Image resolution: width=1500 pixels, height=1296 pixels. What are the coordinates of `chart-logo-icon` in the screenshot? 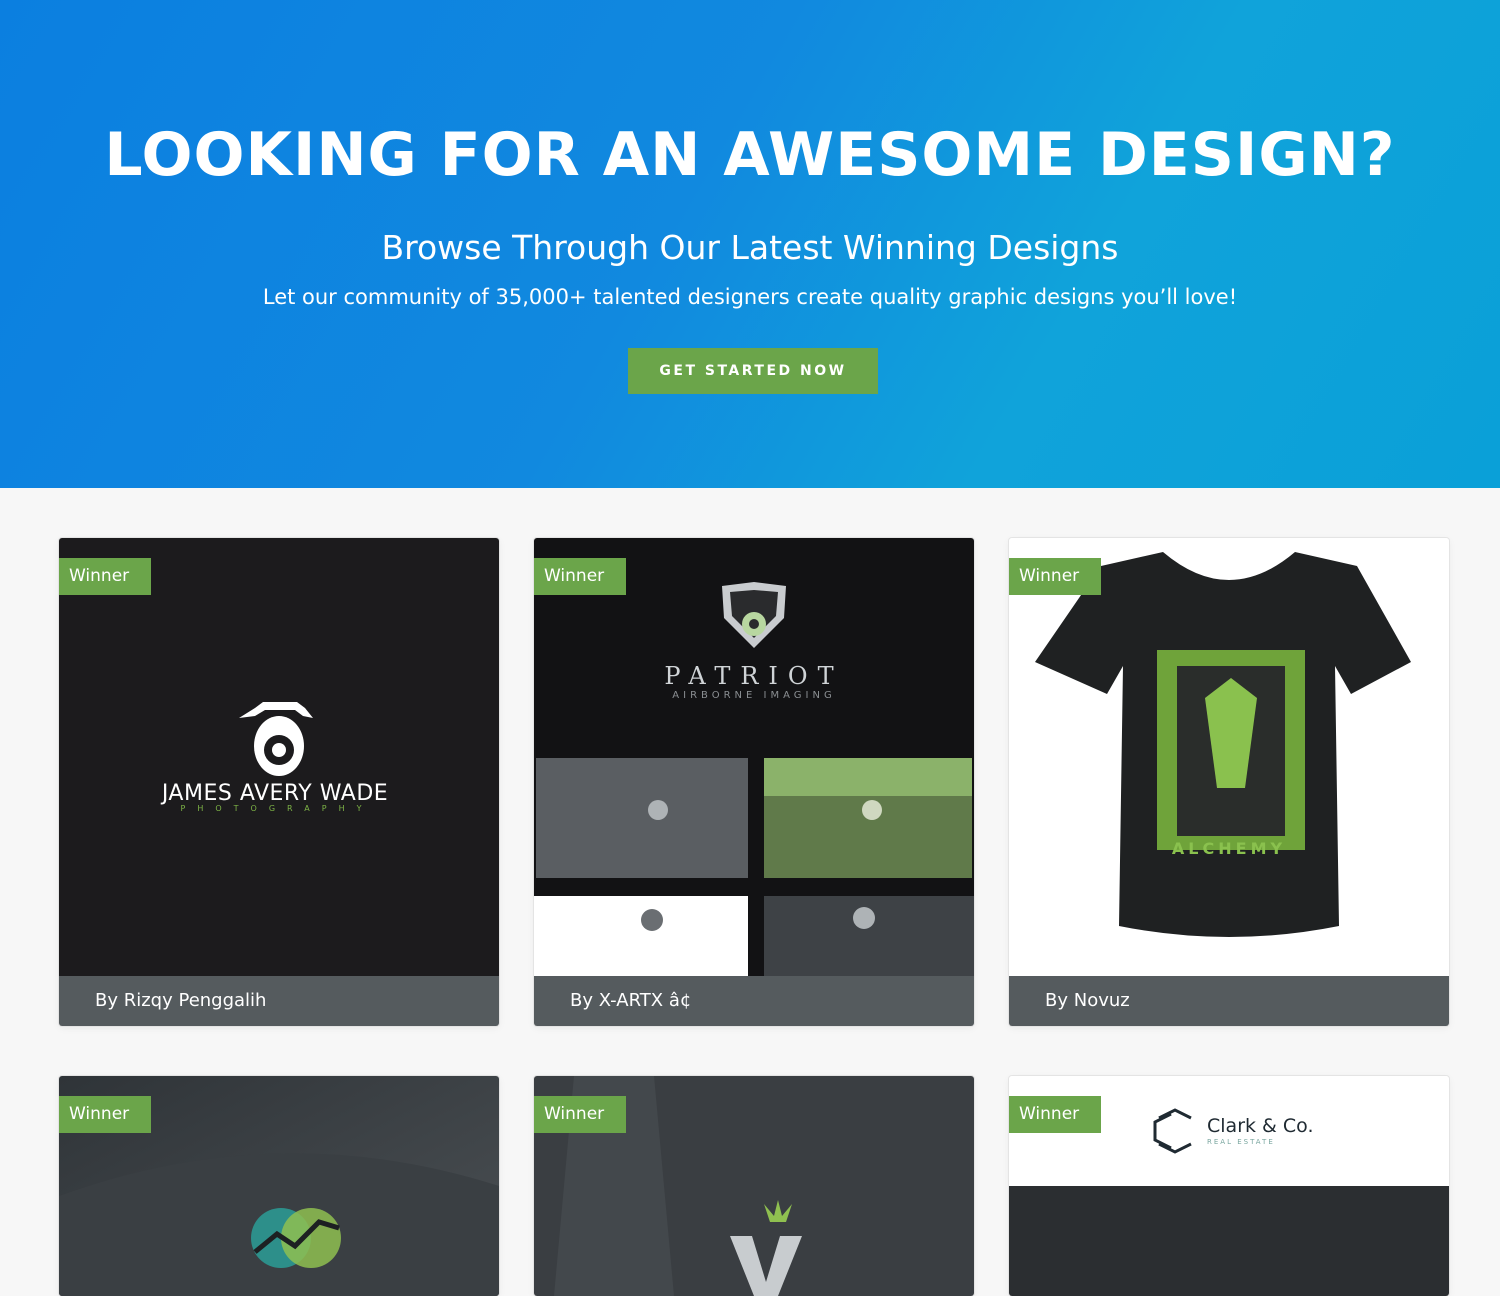 It's located at (296, 1238).